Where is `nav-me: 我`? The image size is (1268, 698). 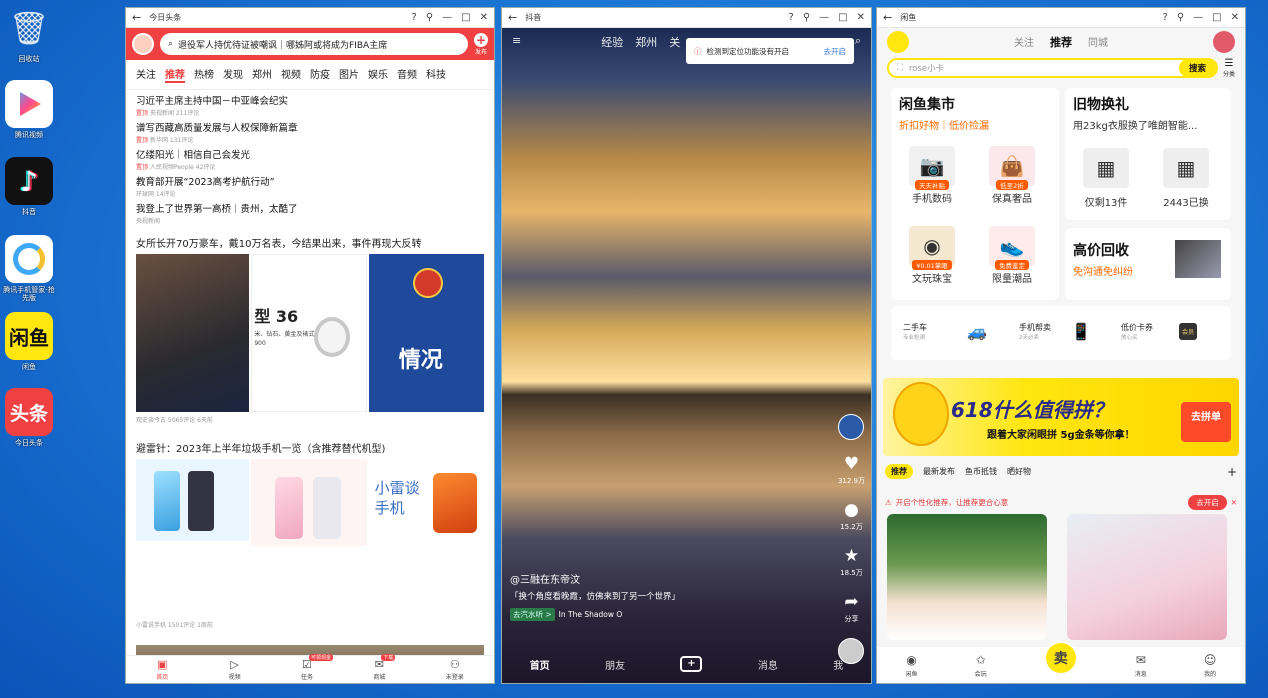 nav-me: 我 is located at coordinates (838, 664).